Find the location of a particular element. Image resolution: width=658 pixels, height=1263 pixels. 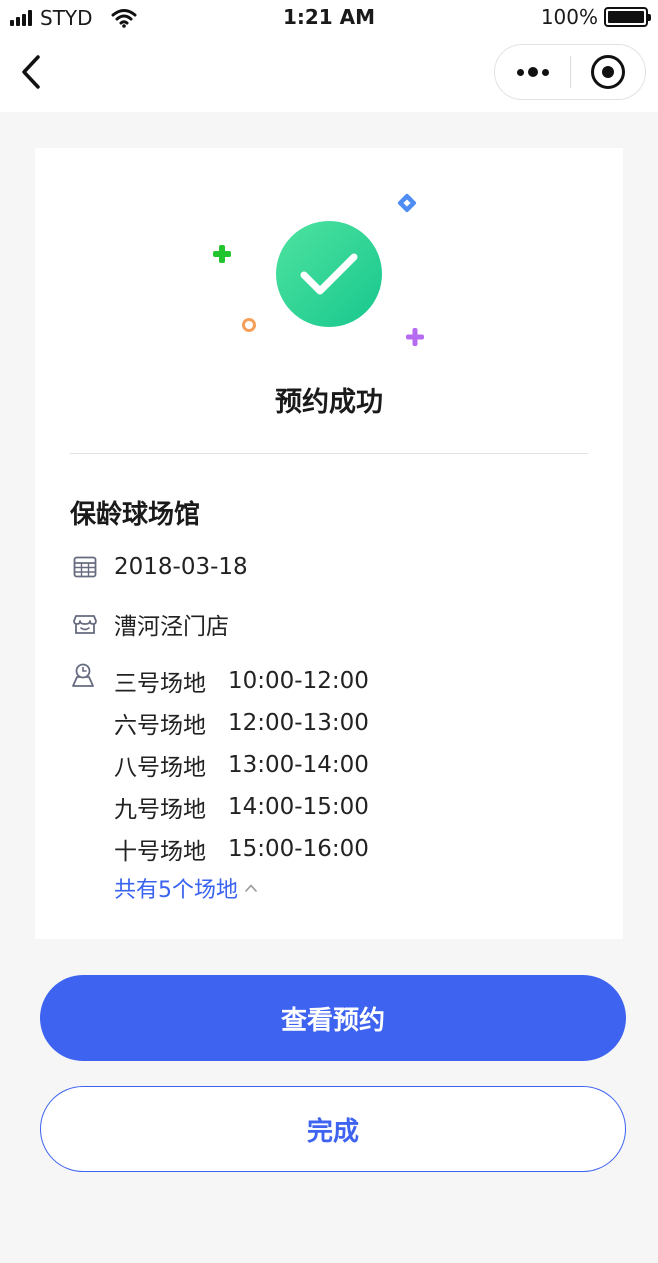

court-time: 12:00-13:00 is located at coordinates (298, 723).